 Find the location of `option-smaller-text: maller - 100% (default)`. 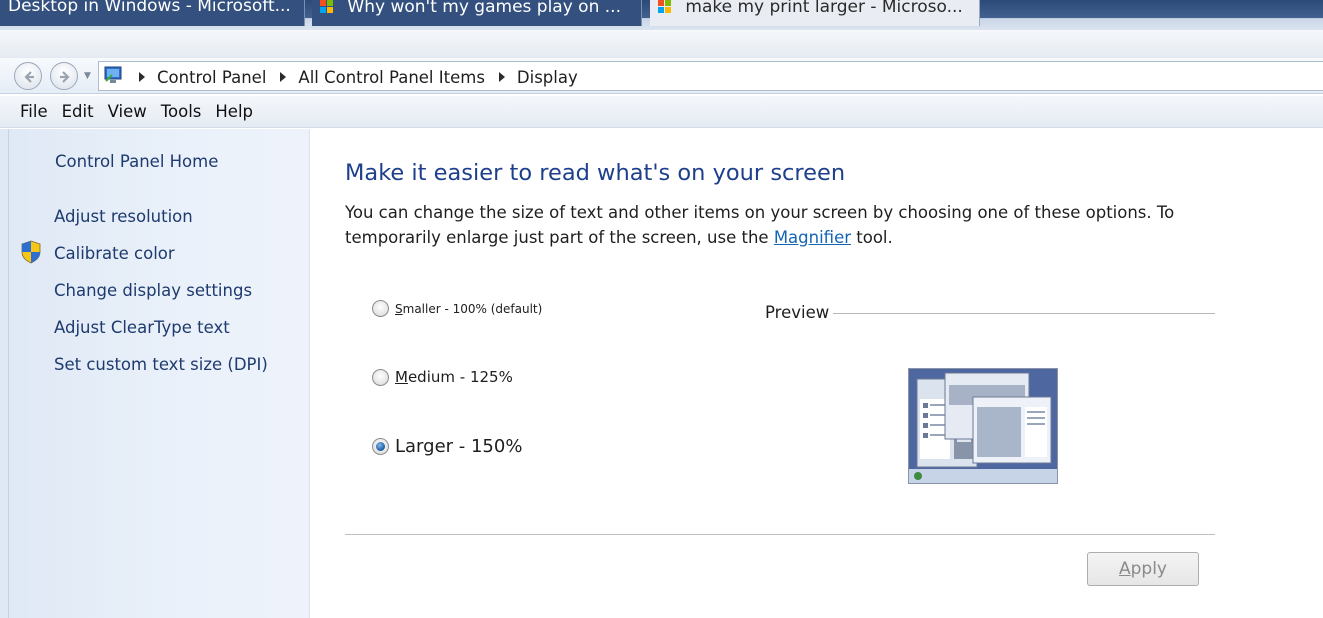

option-smaller-text: maller - 100% (default) is located at coordinates (472, 308).